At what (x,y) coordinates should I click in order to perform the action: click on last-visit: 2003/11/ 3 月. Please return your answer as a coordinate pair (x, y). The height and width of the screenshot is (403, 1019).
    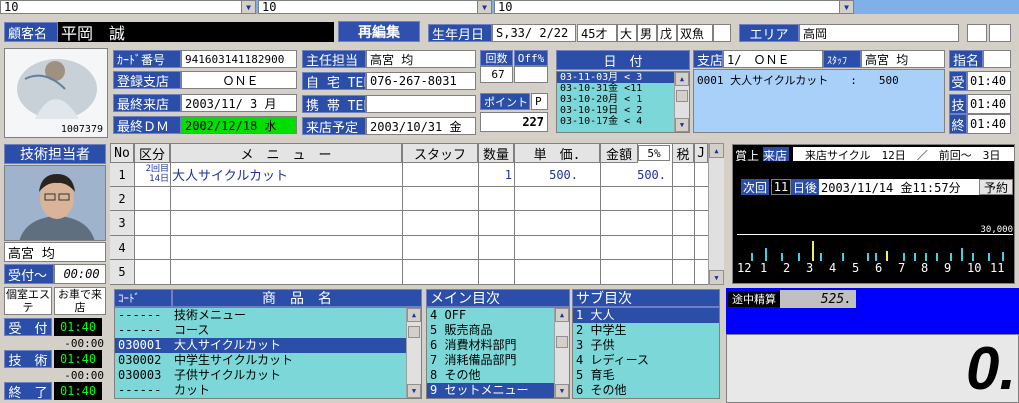
    Looking at the image, I should click on (239, 103).